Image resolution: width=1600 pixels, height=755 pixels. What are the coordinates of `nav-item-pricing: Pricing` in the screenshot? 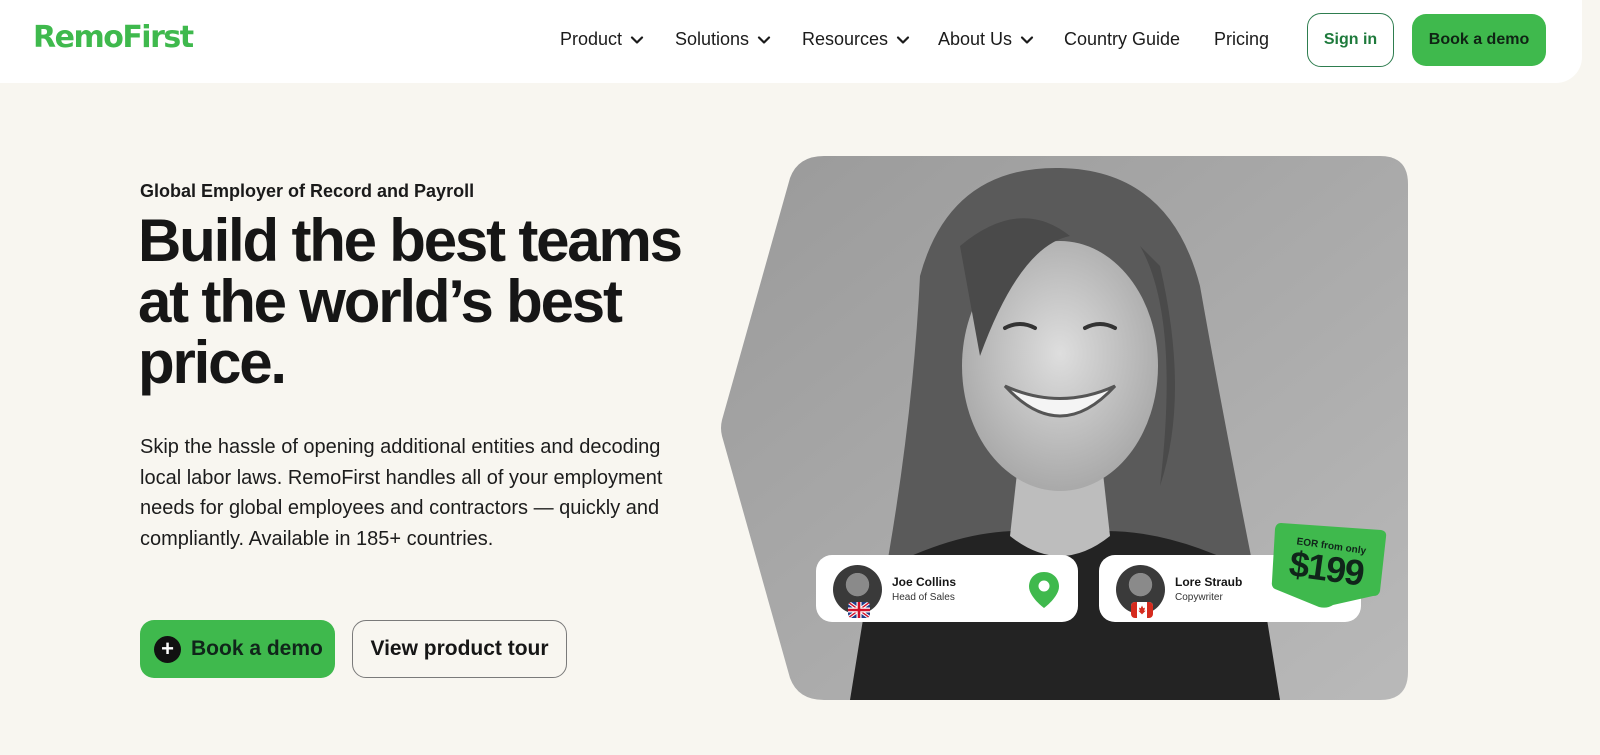 It's located at (1241, 39).